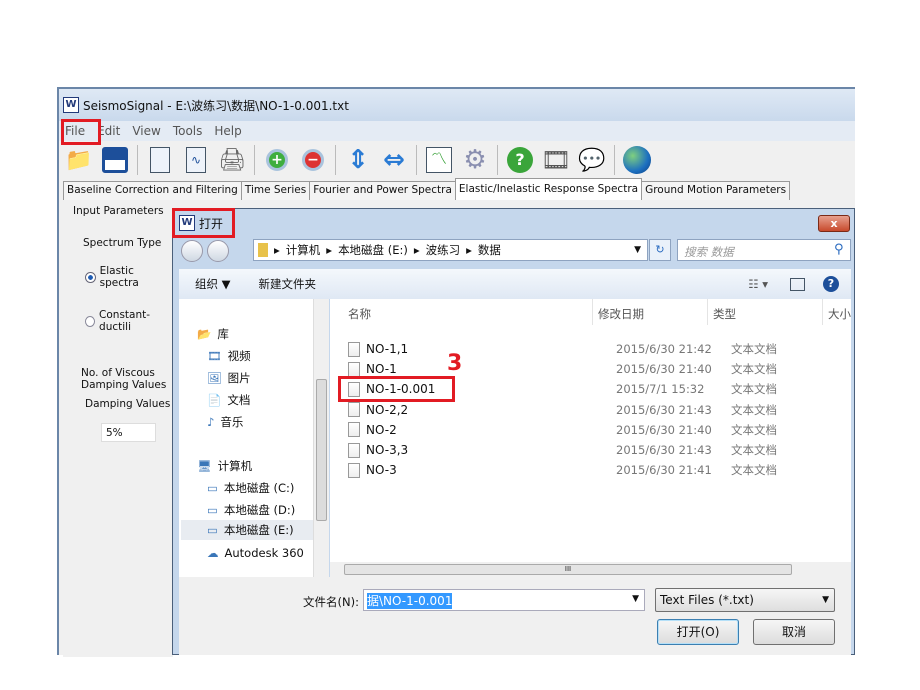 The height and width of the screenshot is (690, 920). Describe the element at coordinates (707, 600) in the screenshot. I see `file-type-value: Text Files (*.txt)` at that location.